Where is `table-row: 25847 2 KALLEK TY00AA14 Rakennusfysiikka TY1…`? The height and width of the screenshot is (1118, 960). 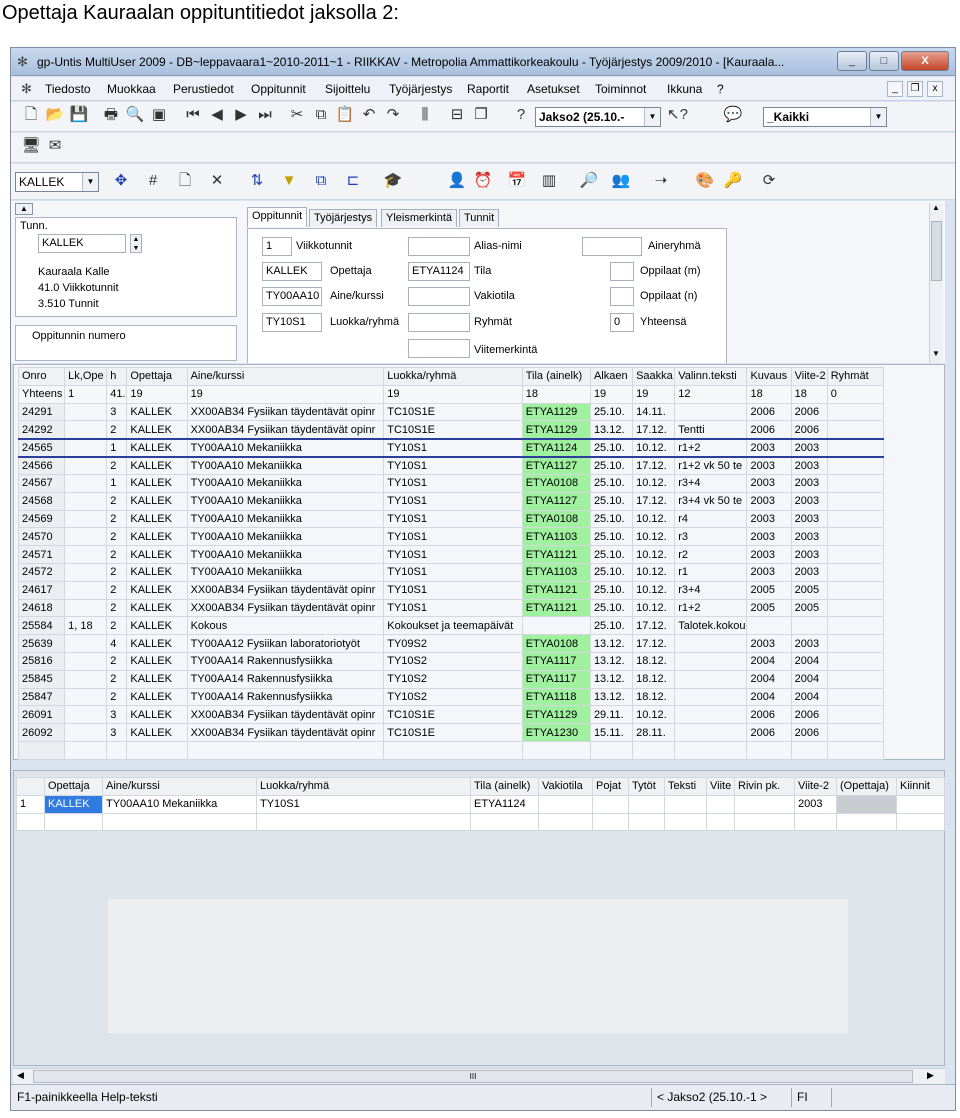 table-row: 25847 2 KALLEK TY00AA14 Rakennusfysiikka TY1… is located at coordinates (451, 697).